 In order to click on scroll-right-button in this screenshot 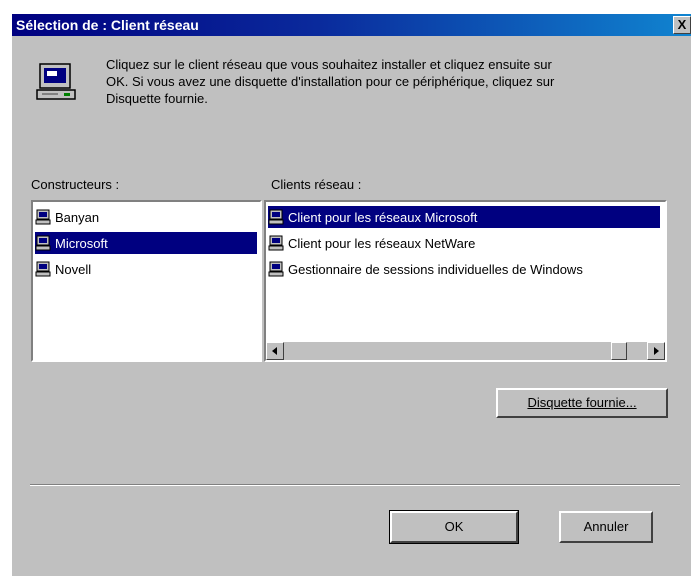, I will do `click(656, 351)`.